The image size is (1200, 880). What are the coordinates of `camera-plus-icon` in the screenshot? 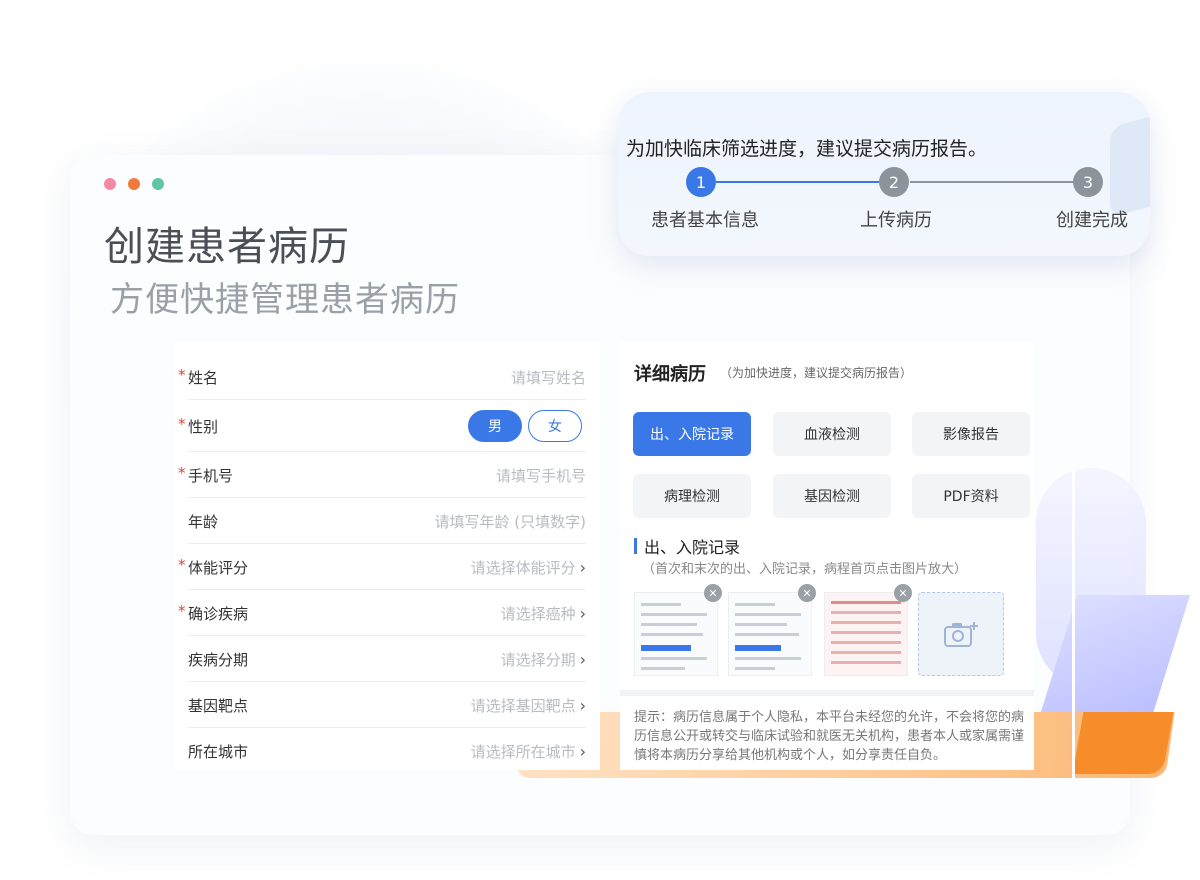 It's located at (961, 634).